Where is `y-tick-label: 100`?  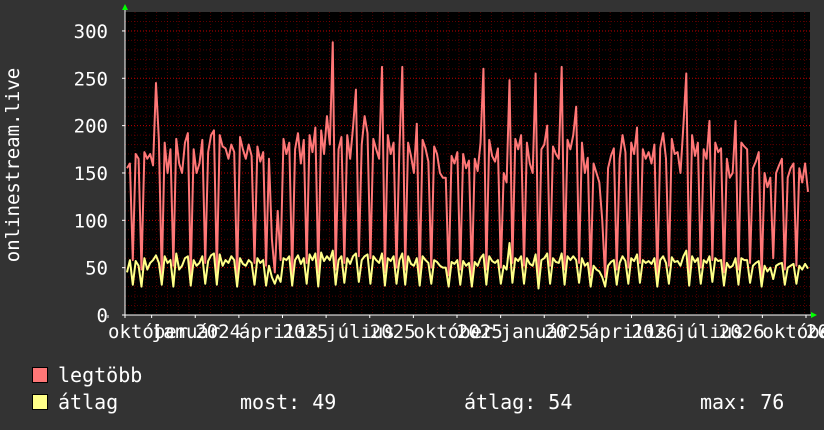 y-tick-label: 100 is located at coordinates (91, 221).